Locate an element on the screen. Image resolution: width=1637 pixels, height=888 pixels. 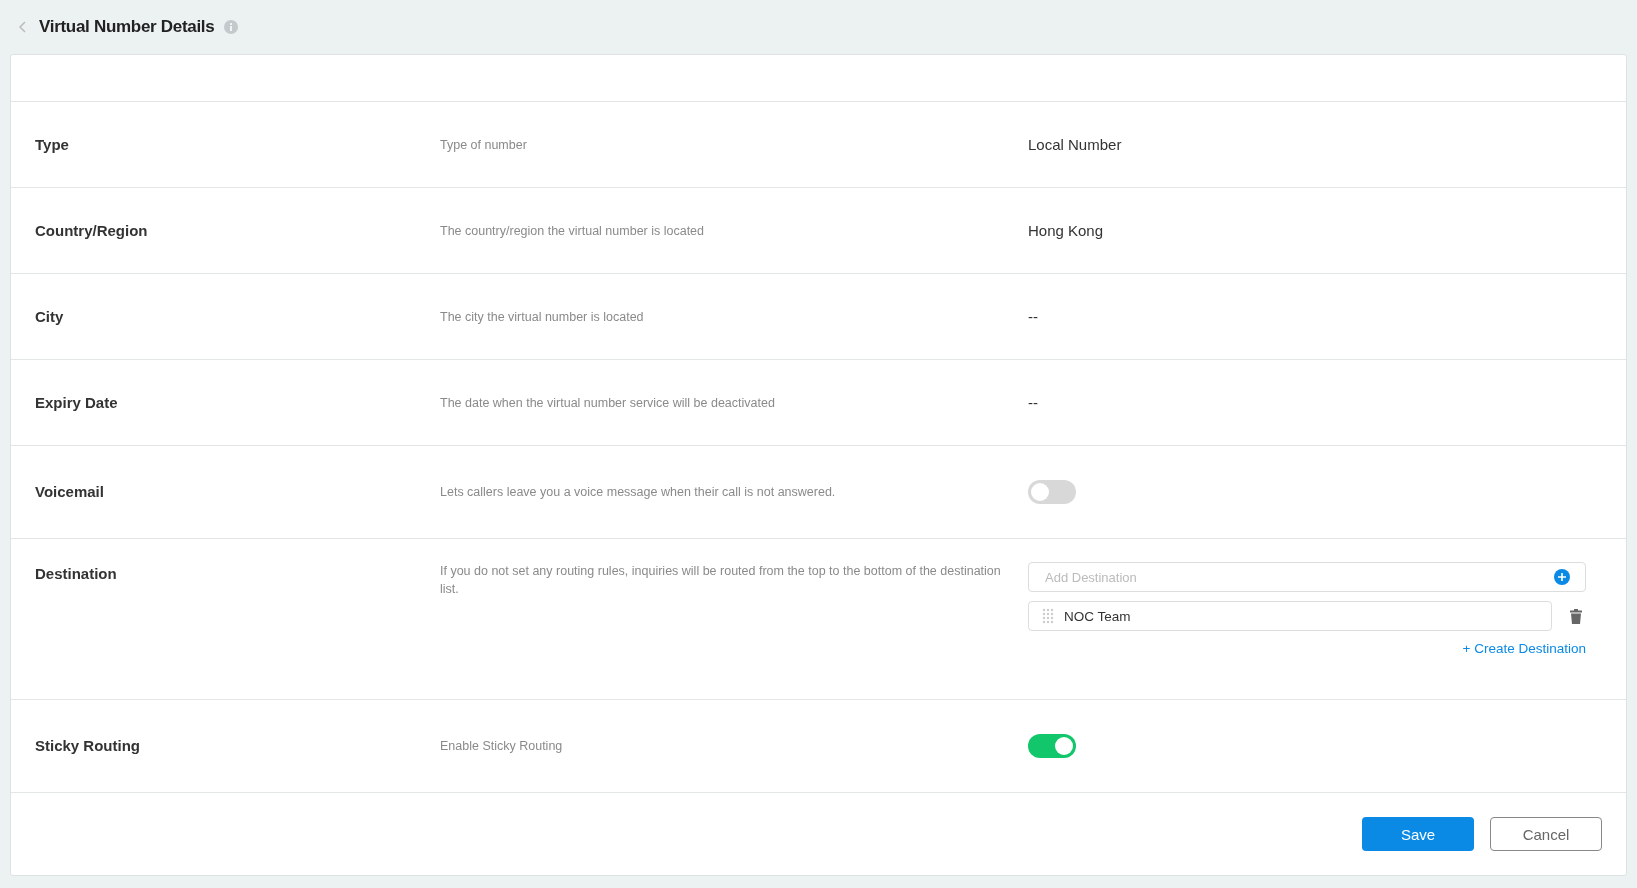
save-button: Save is located at coordinates (1418, 834).